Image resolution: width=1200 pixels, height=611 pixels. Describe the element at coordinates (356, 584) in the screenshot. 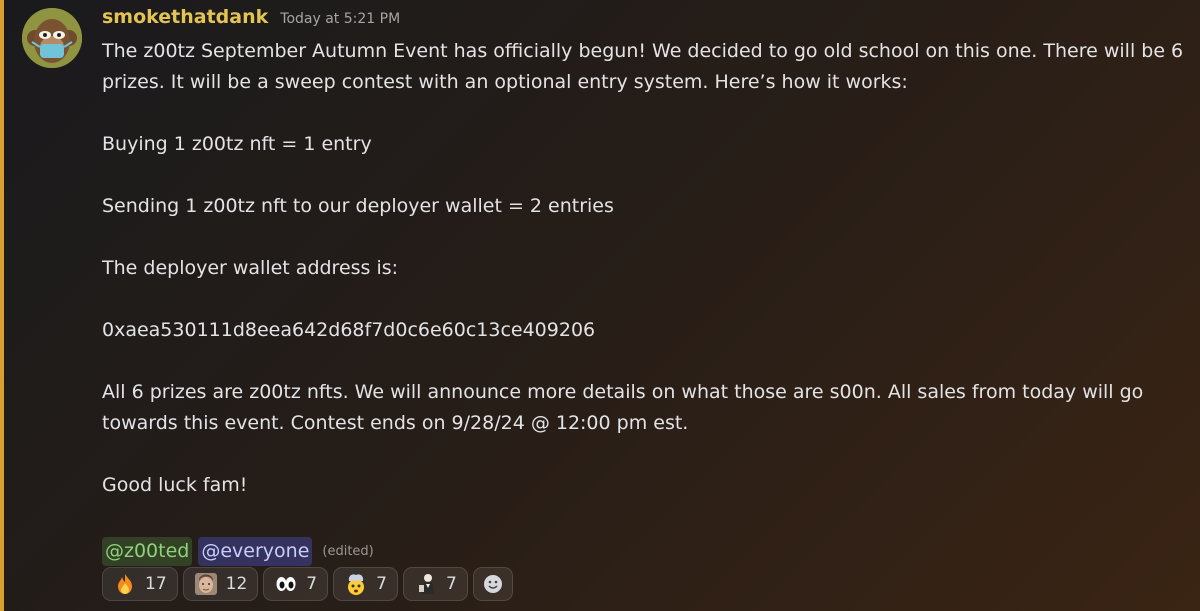

I see `exploding-head-emoji-icon` at that location.